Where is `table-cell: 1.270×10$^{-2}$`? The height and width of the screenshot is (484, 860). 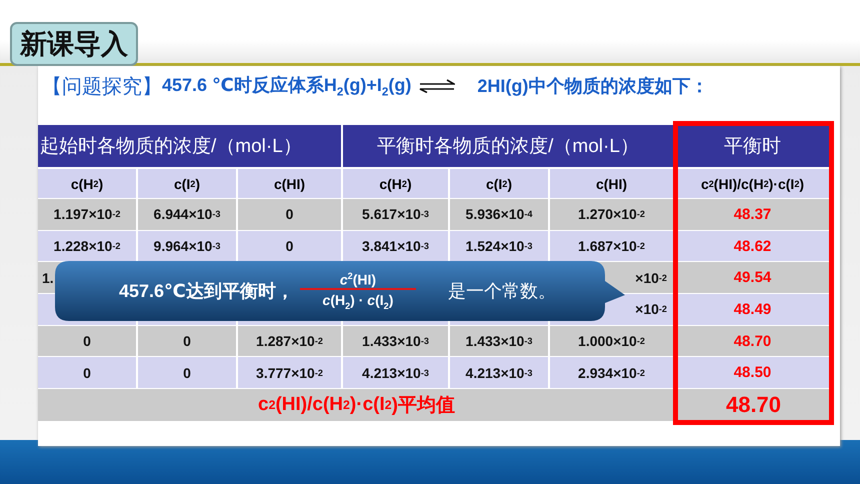 table-cell: 1.270×10$^{-2}$ is located at coordinates (612, 214).